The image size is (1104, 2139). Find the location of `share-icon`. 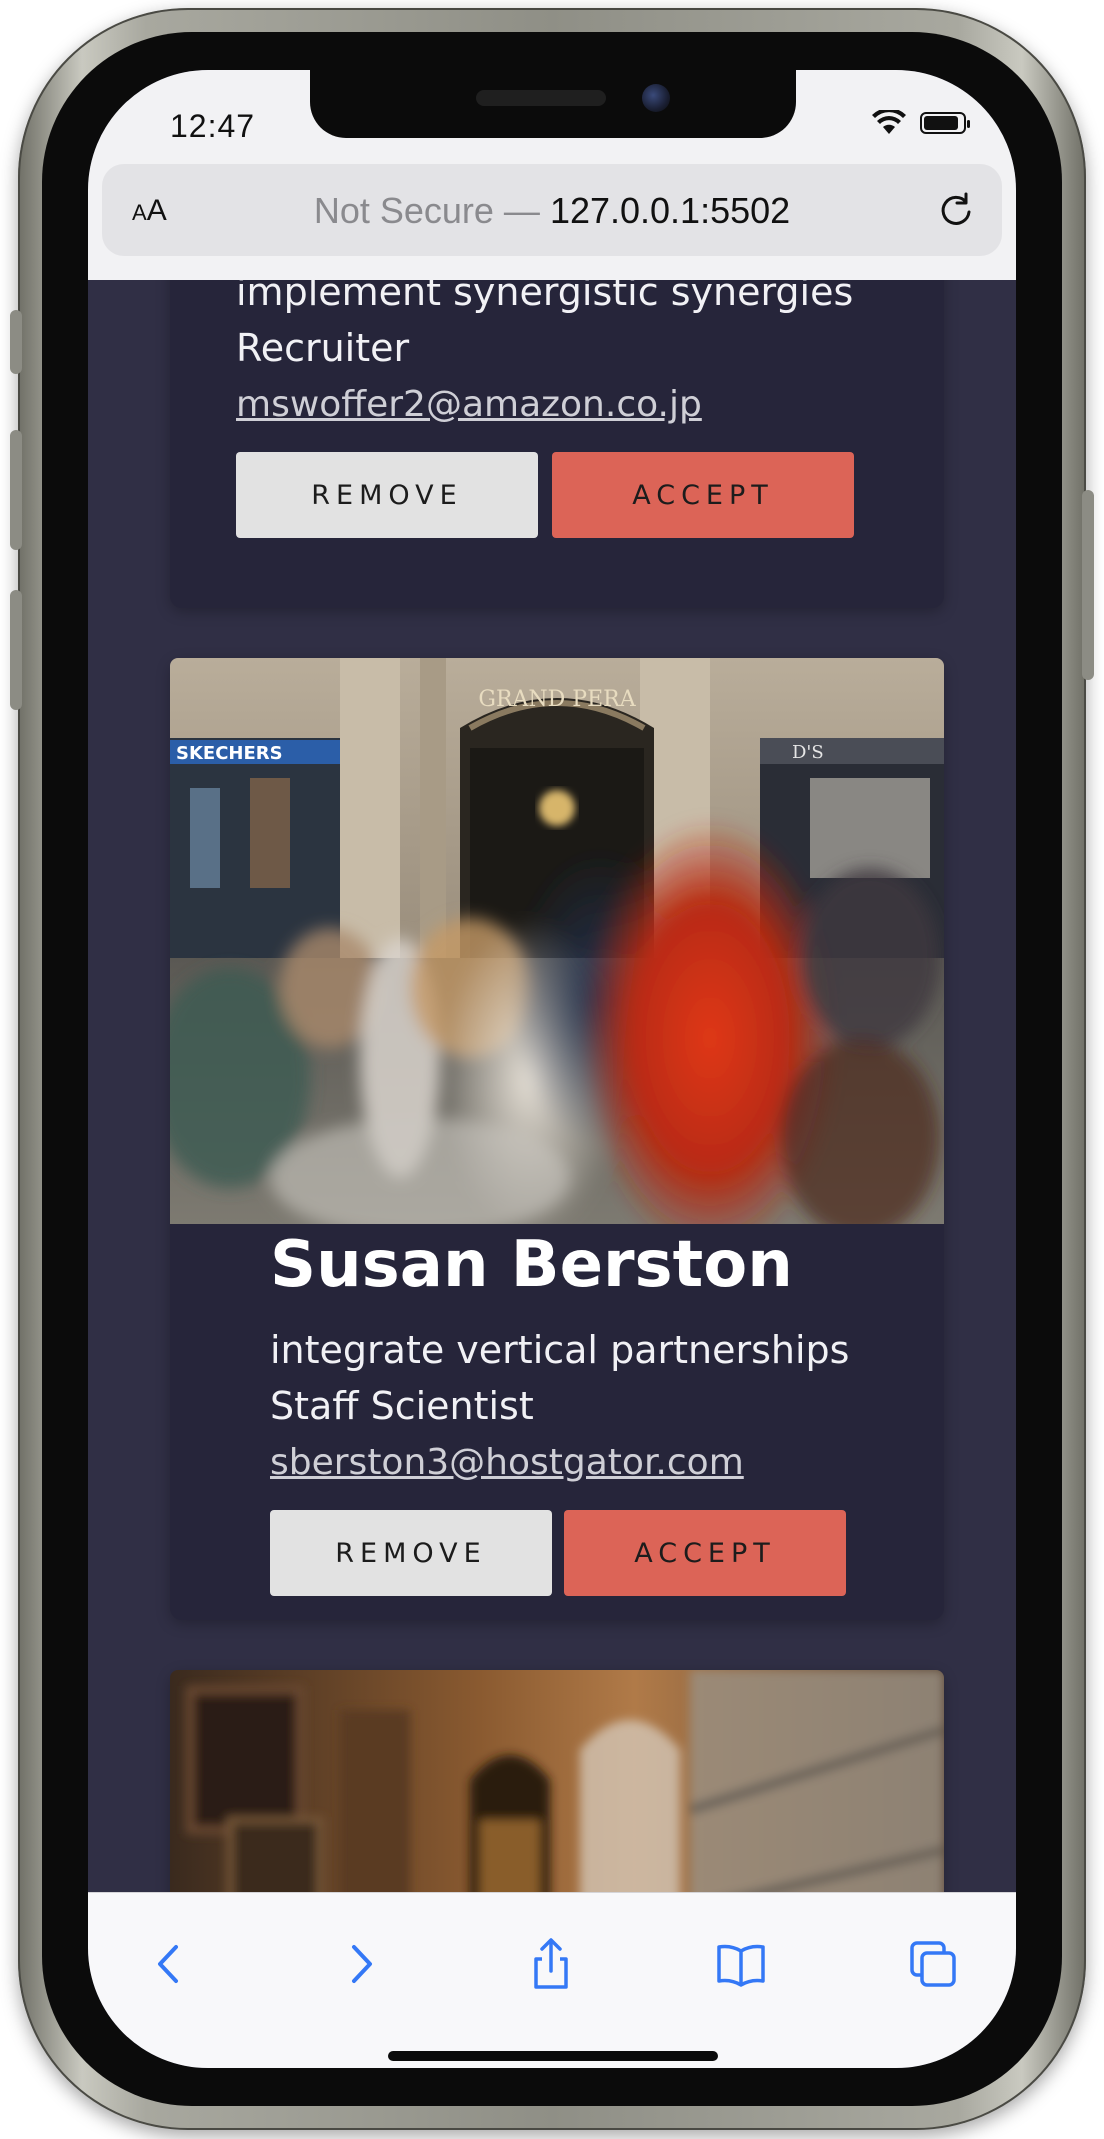

share-icon is located at coordinates (551, 1964).